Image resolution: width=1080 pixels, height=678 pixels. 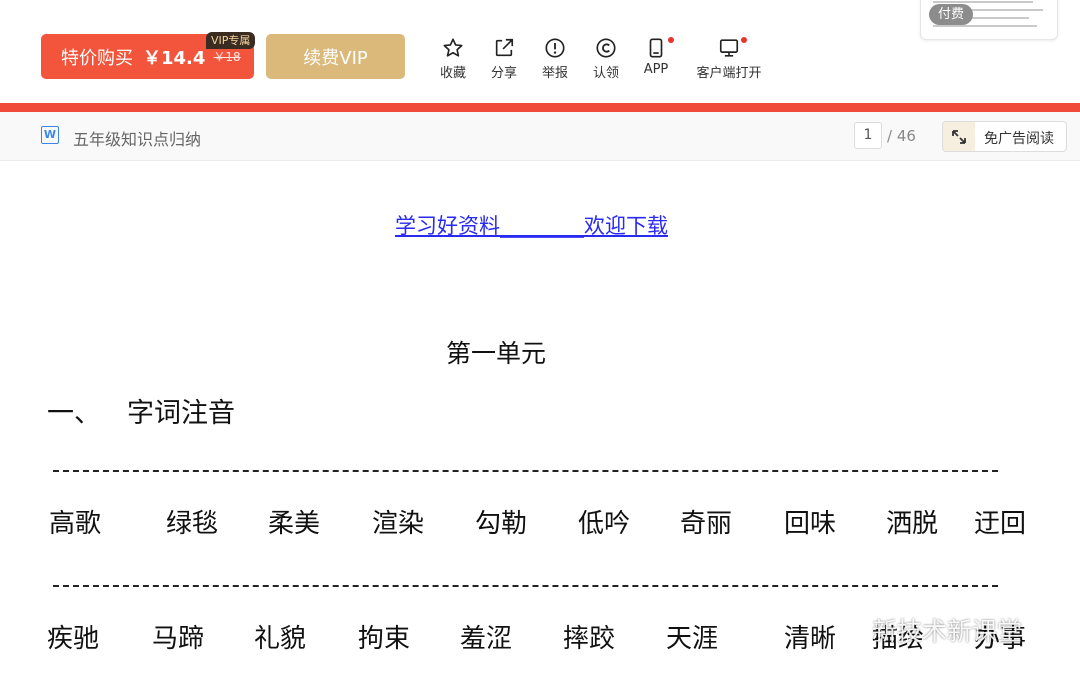 What do you see at coordinates (231, 40) in the screenshot?
I see `vip-exclusive-tag: VIP专属` at bounding box center [231, 40].